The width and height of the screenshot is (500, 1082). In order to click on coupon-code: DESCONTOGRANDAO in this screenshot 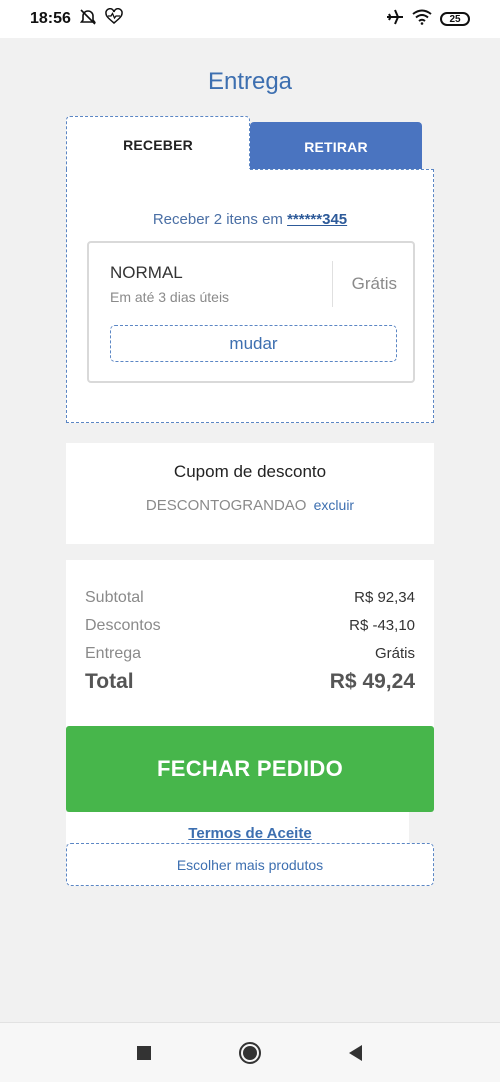, I will do `click(226, 505)`.